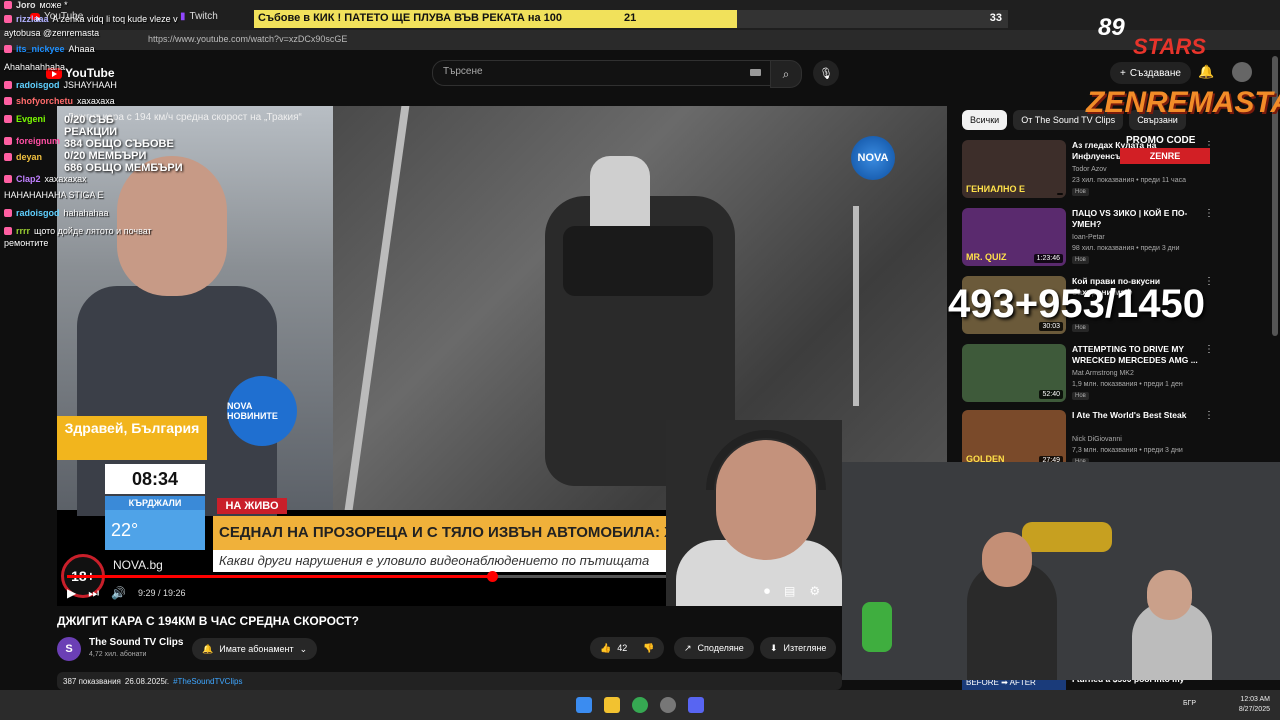 The width and height of the screenshot is (1280, 720). I want to click on recommendation-title: ПАЦО VS ЗИКО | КОЙ Е ПО-УМЕН?, so click(1136, 219).